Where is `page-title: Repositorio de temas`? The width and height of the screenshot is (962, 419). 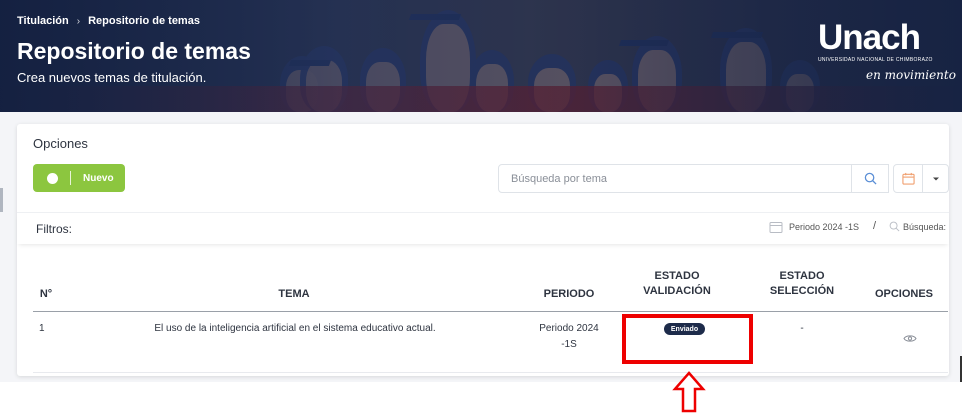
page-title: Repositorio de temas is located at coordinates (134, 51).